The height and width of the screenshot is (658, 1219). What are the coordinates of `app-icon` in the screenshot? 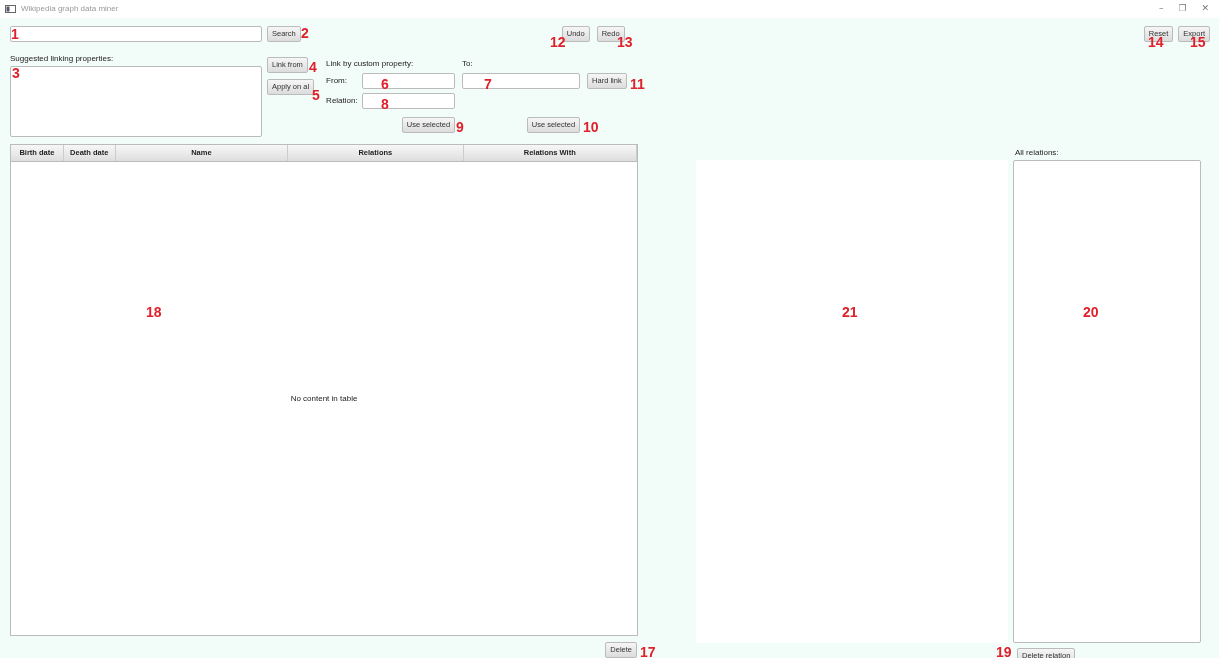 It's located at (10, 9).